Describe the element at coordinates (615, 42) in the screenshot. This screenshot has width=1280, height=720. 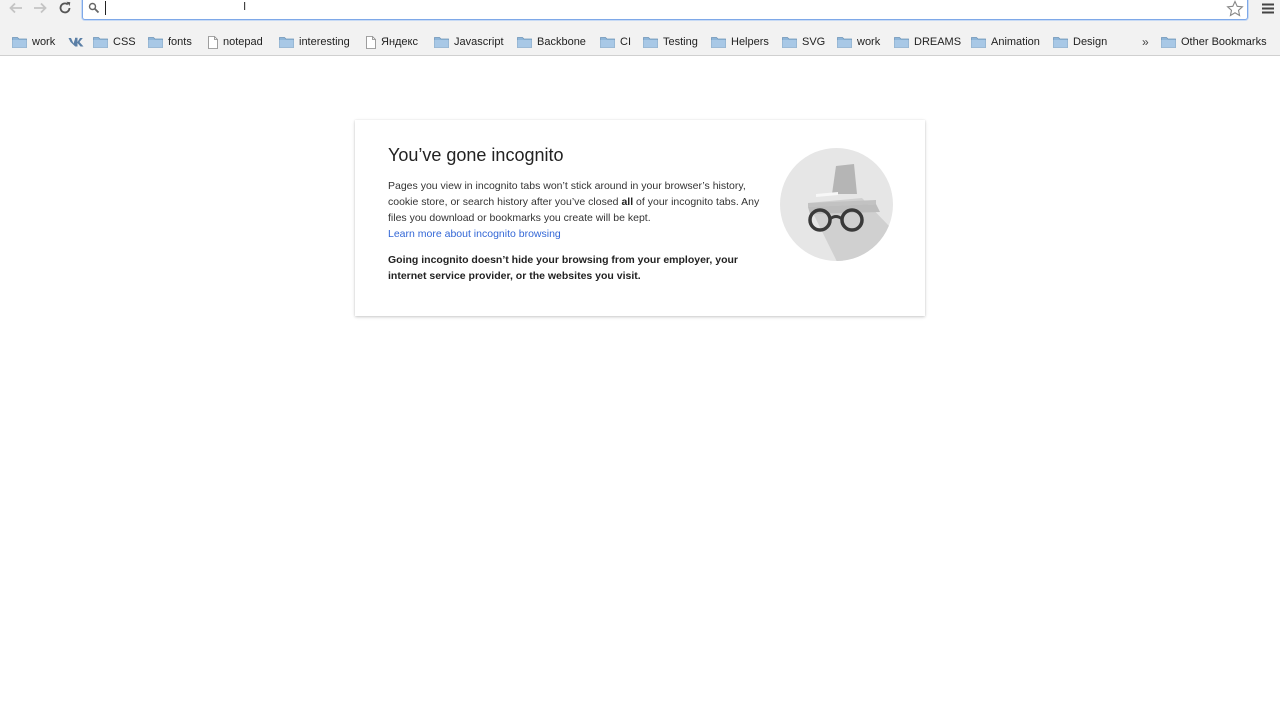
I see `bookmark-ci: CI` at that location.